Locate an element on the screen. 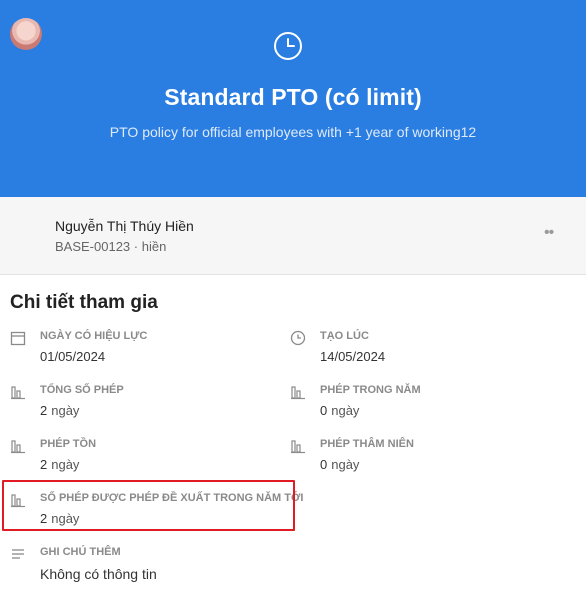 This screenshot has width=586, height=596. field-label: NGÀY CÓ HIỆU LỰC is located at coordinates (94, 336).